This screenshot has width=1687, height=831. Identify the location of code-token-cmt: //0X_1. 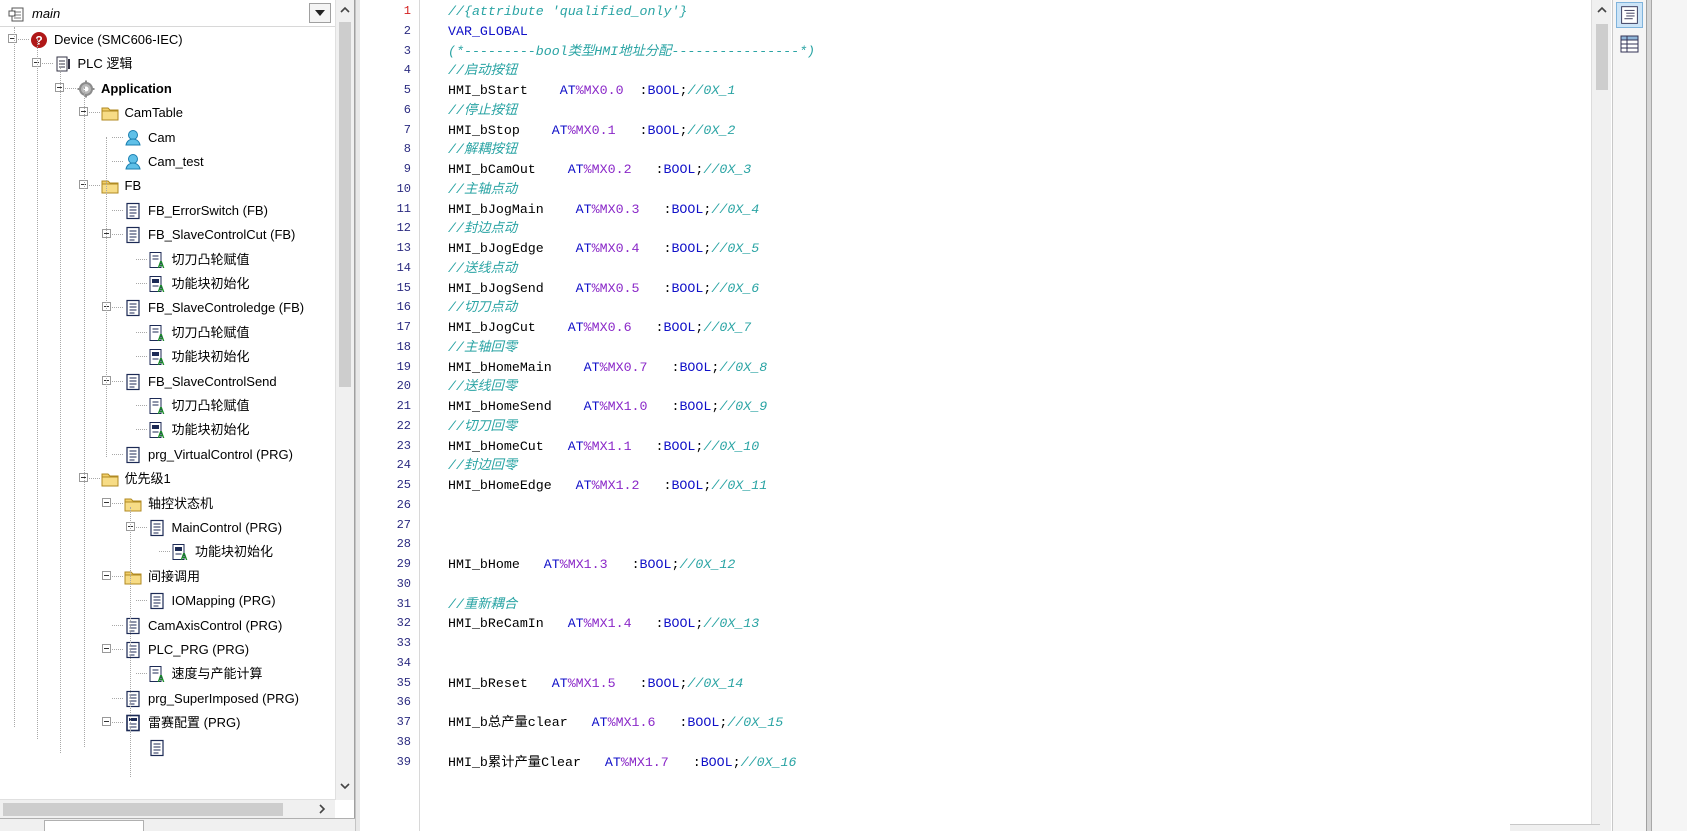
(711, 90).